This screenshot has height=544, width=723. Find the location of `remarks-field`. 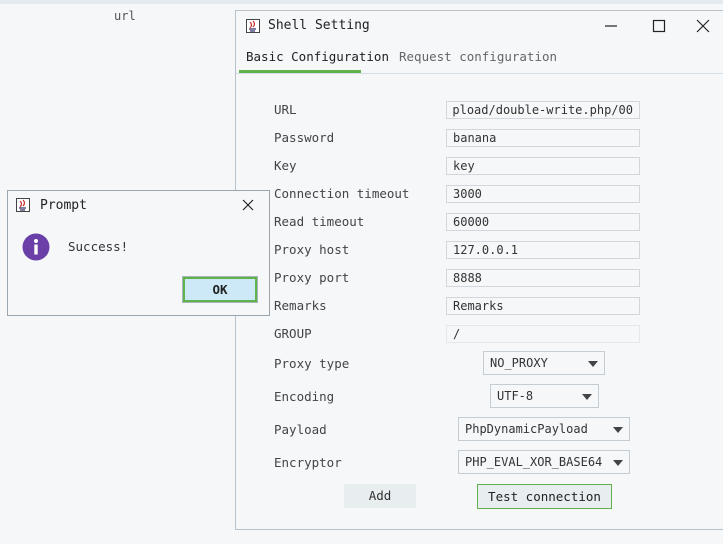

remarks-field is located at coordinates (543, 306).